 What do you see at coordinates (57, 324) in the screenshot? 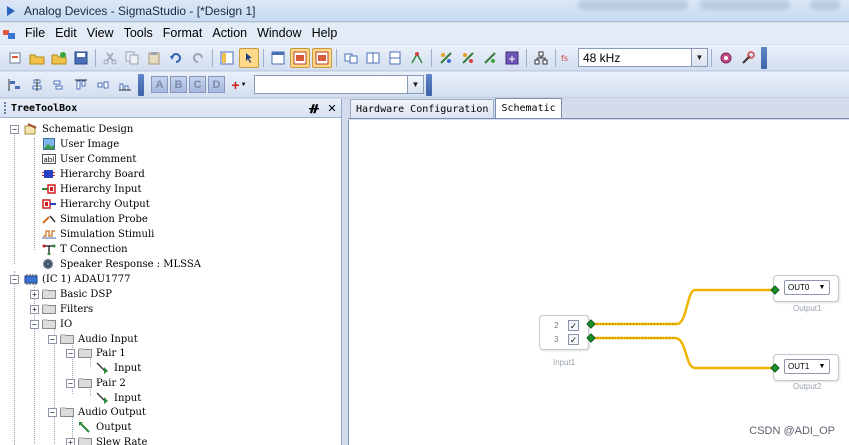
I see `tree-node-io: IO` at bounding box center [57, 324].